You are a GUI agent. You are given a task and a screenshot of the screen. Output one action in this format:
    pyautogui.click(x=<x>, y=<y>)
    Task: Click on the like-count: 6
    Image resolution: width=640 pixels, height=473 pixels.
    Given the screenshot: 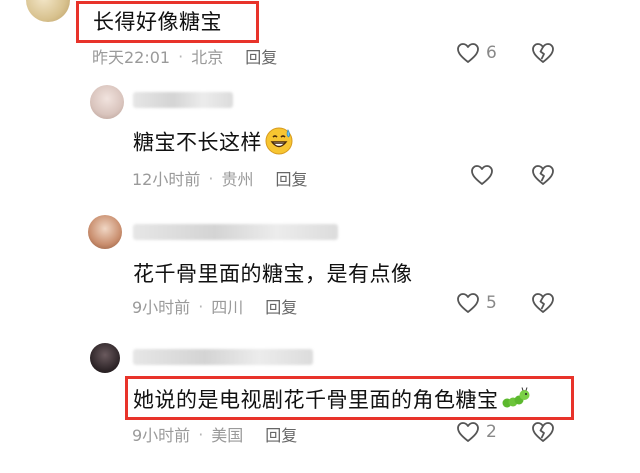 What is the action you would take?
    pyautogui.click(x=491, y=53)
    